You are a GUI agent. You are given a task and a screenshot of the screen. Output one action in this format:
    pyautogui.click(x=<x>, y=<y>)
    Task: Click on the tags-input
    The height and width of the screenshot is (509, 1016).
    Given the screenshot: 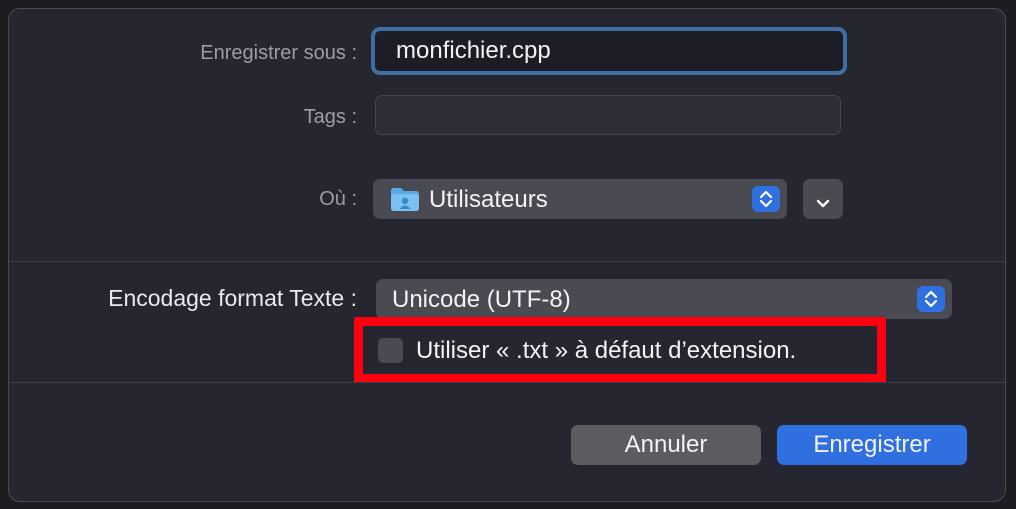 What is the action you would take?
    pyautogui.click(x=608, y=115)
    